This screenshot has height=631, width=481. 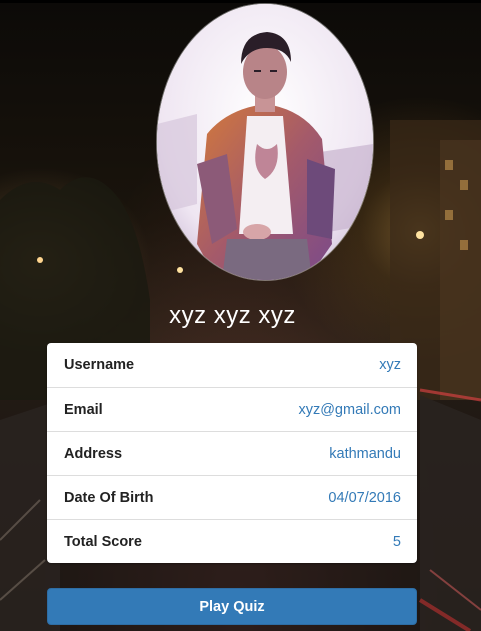 What do you see at coordinates (232, 365) in the screenshot?
I see `detail-row-username: Username xyz` at bounding box center [232, 365].